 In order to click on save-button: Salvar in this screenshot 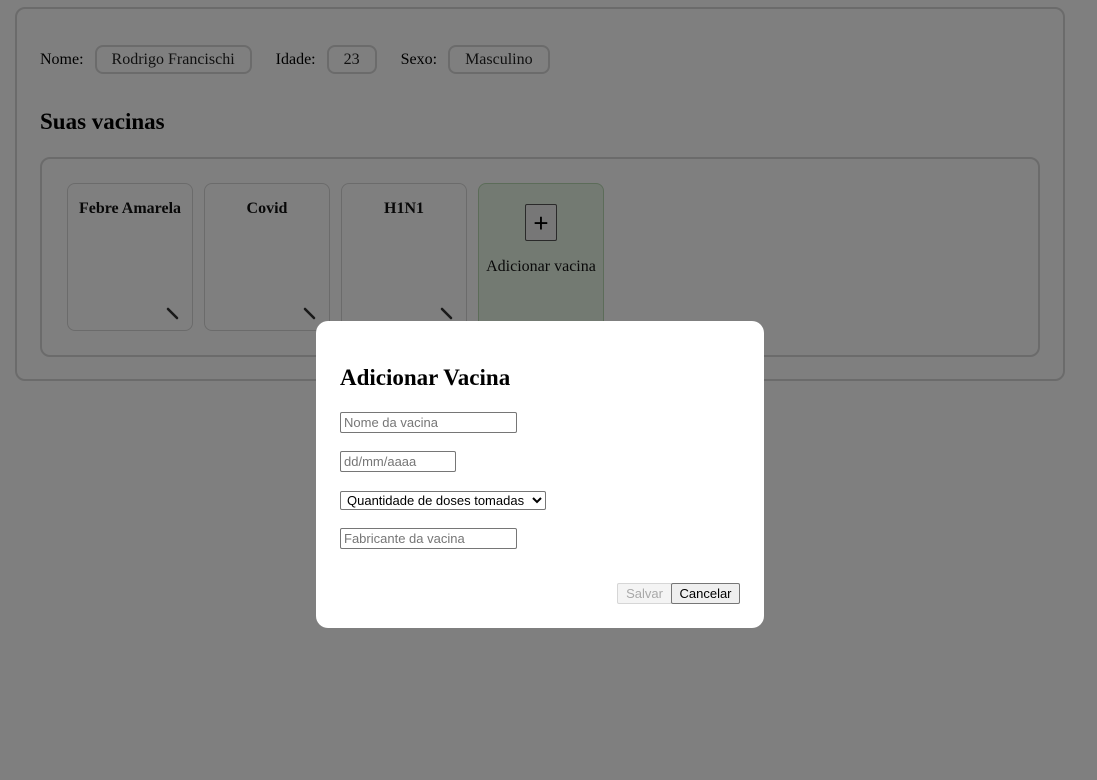, I will do `click(644, 593)`.